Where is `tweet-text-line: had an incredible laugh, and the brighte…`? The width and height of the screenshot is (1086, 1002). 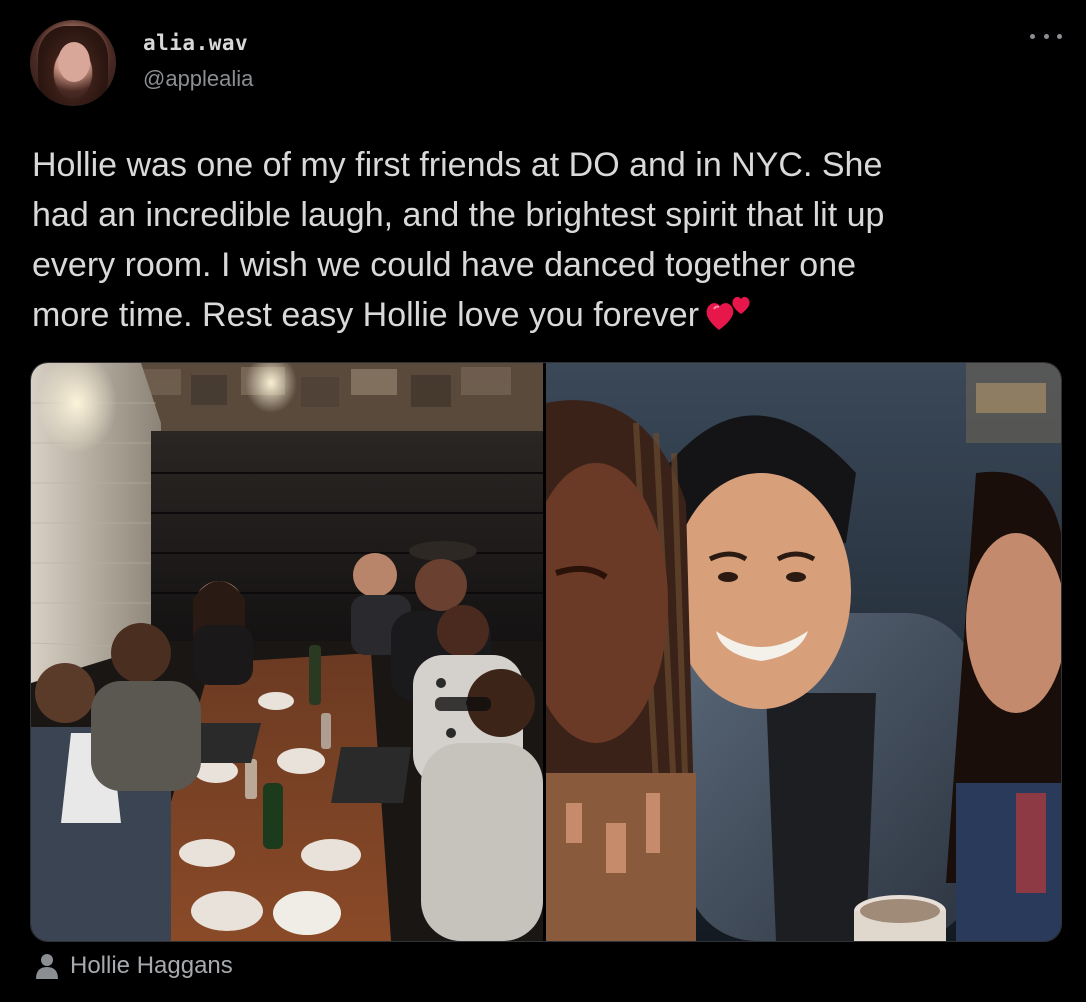 tweet-text-line: had an incredible laugh, and the brighte… is located at coordinates (458, 215).